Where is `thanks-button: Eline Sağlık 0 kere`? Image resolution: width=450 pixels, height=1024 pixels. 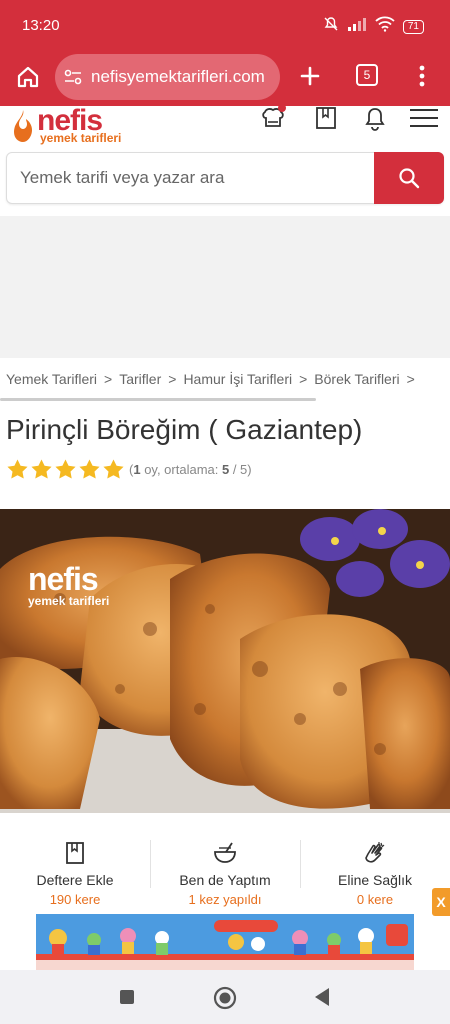 thanks-button: Eline Sağlık 0 kere is located at coordinates (375, 872).